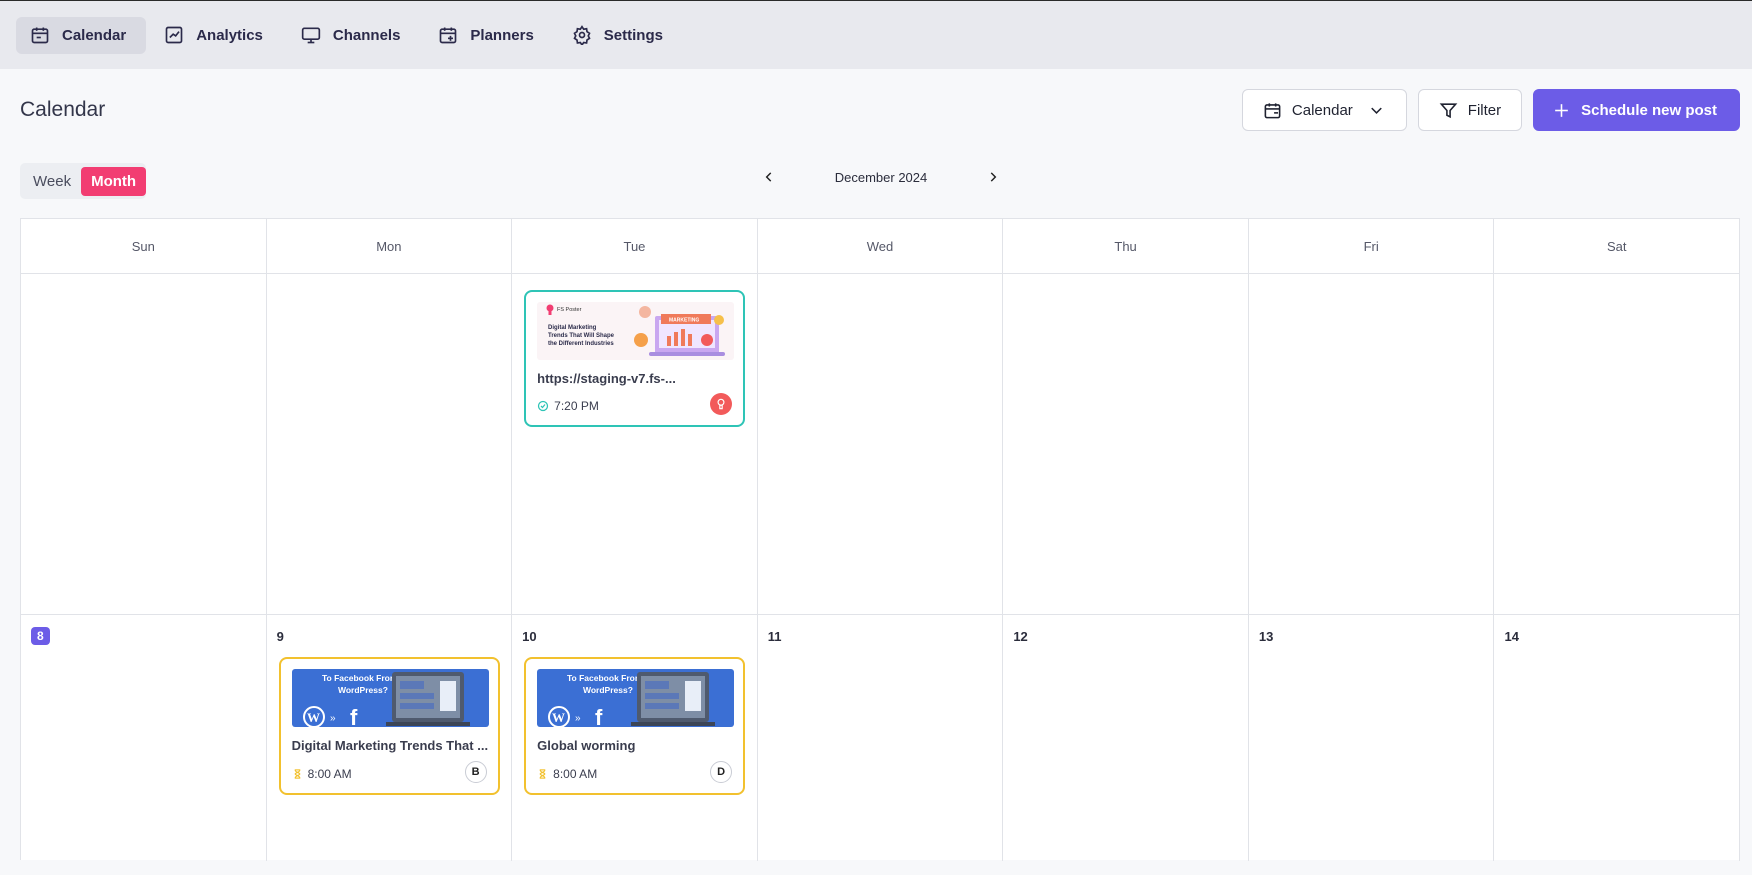 The image size is (1752, 875). Describe the element at coordinates (582, 35) in the screenshot. I see `gear-icon` at that location.